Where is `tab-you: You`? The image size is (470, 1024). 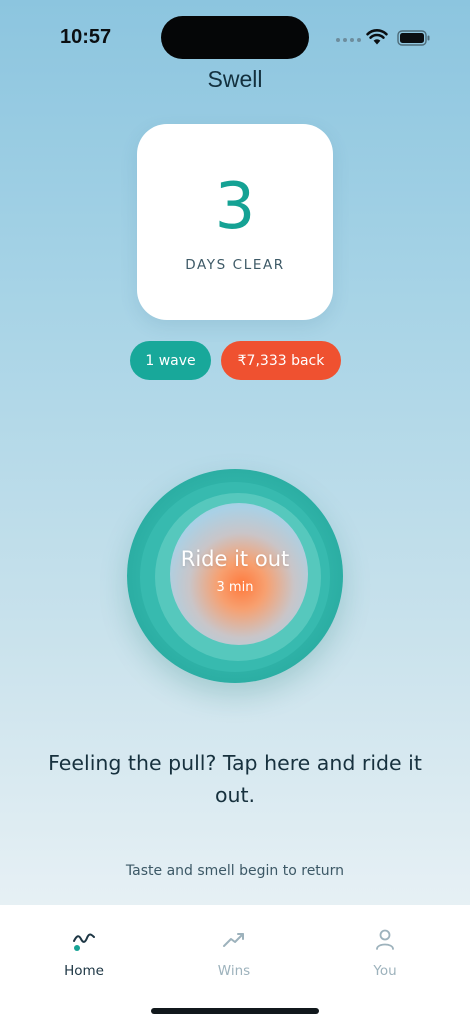
tab-you: You is located at coordinates (385, 945).